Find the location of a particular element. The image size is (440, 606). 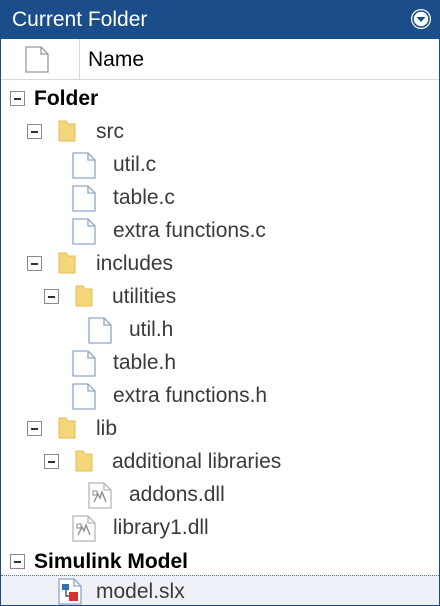

tree-item-includes: includes is located at coordinates (220, 263).